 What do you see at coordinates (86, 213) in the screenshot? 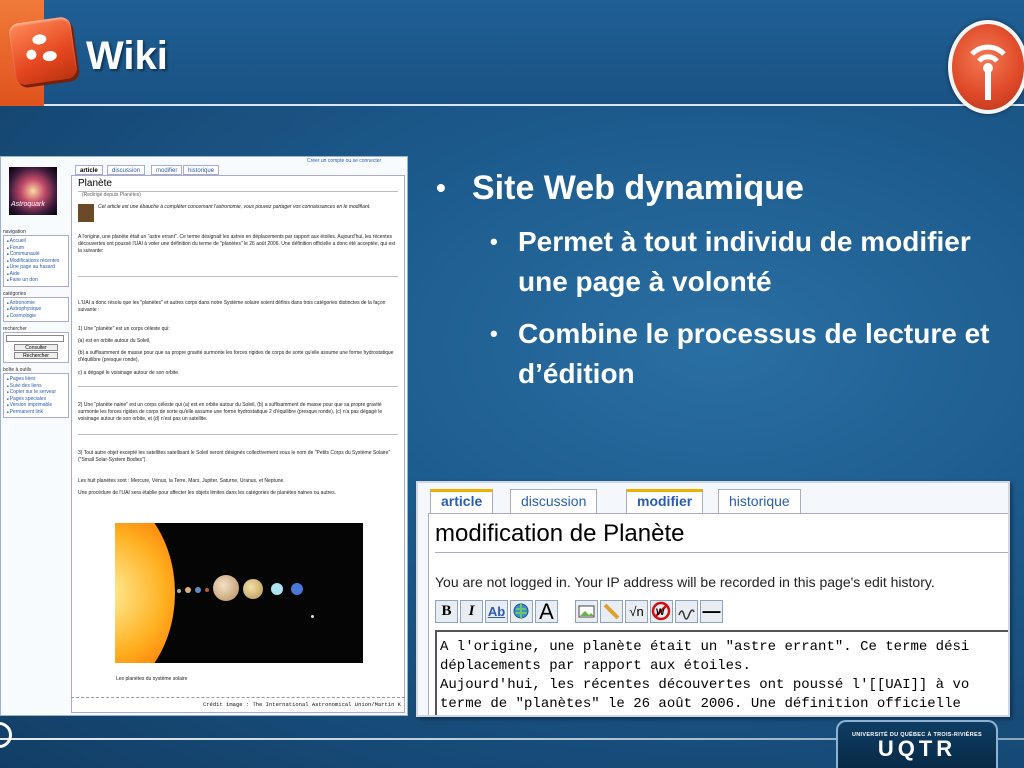
I see `stub-icon` at bounding box center [86, 213].